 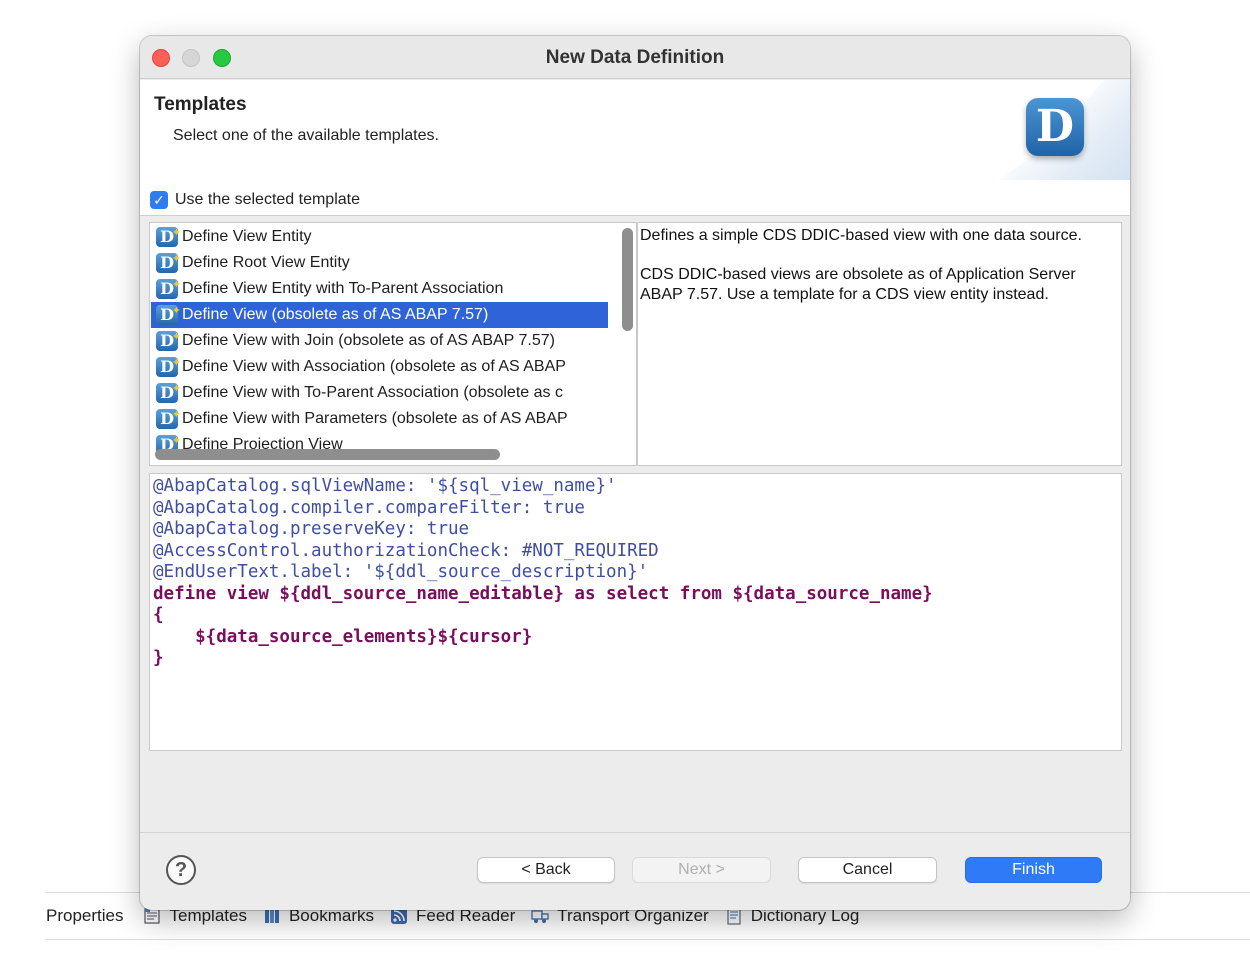 I want to click on next-button: Next >, so click(x=701, y=870).